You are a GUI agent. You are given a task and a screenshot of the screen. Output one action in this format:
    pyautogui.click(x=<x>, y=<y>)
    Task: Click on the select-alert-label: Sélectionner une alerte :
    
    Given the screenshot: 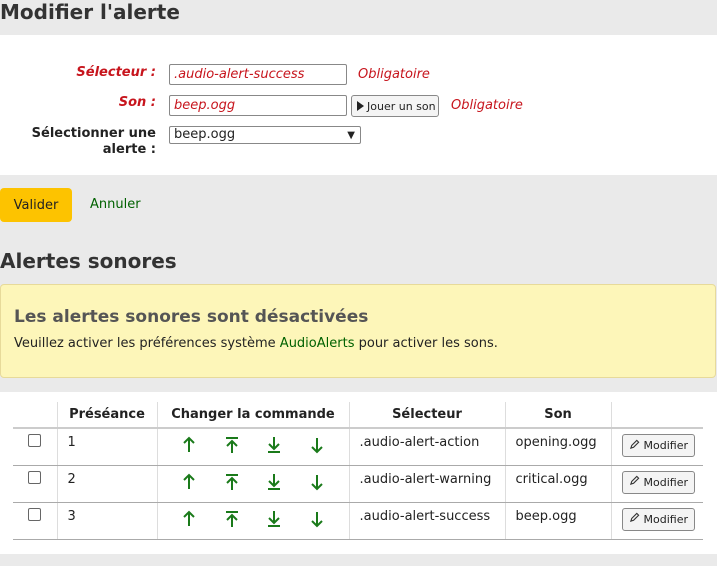 What is the action you would take?
    pyautogui.click(x=93, y=141)
    